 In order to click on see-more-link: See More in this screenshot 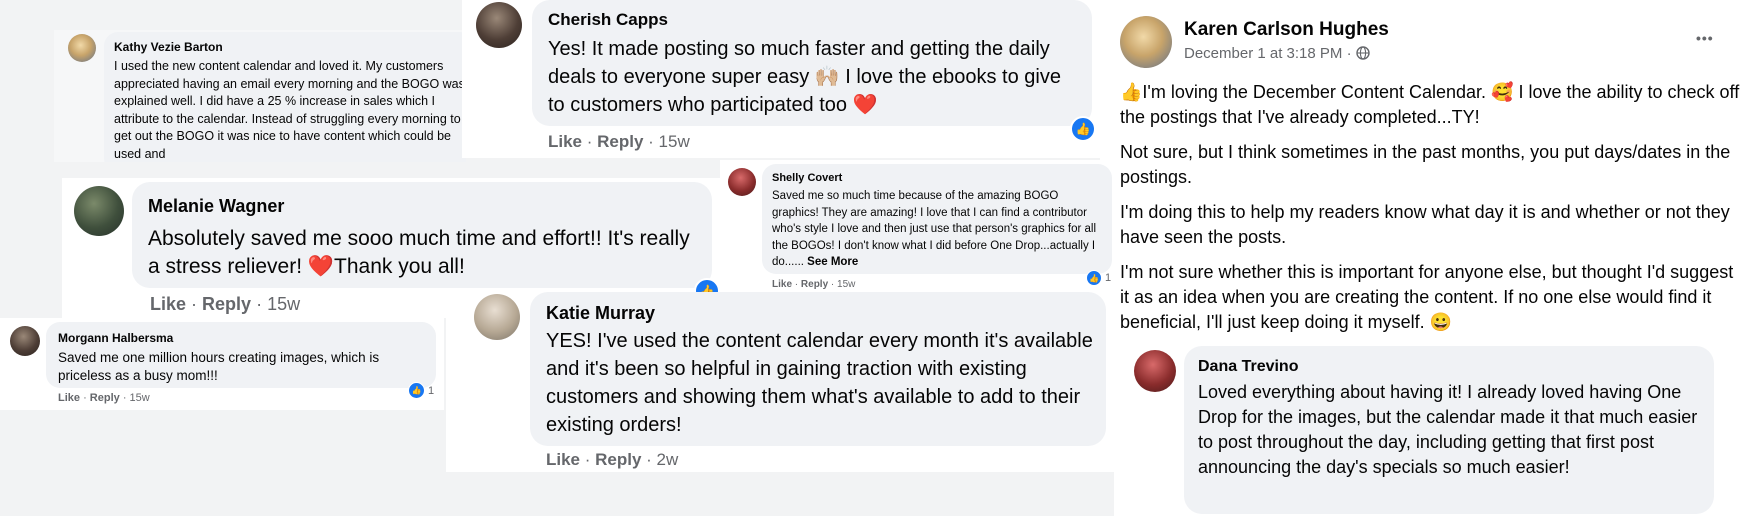, I will do `click(832, 262)`.